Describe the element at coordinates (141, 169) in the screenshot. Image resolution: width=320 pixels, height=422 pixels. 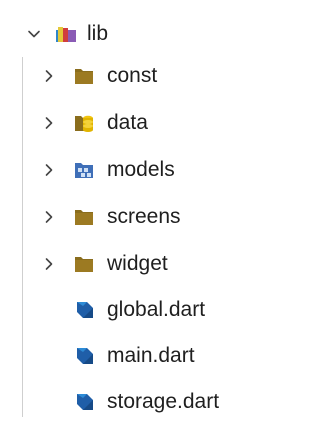
I see `tree-item-label: models` at that location.